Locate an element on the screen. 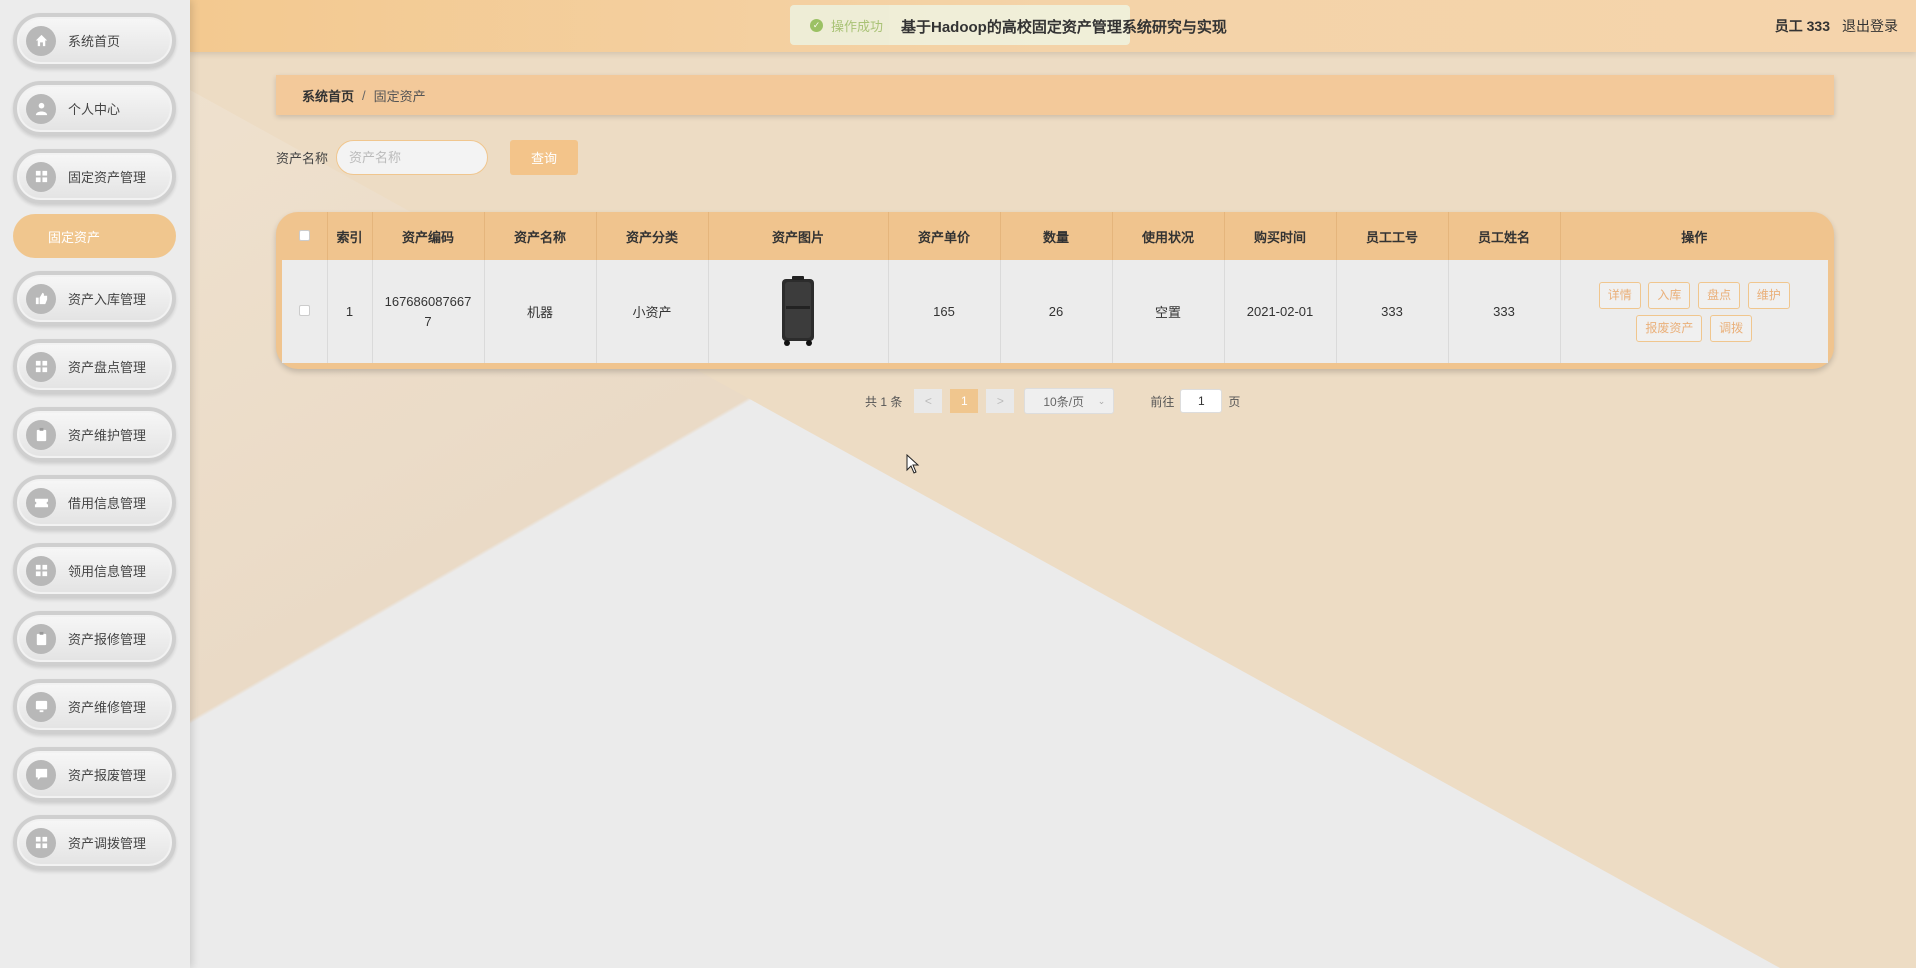 This screenshot has width=1916, height=968. sidebar-item-label: 资产入库管理 is located at coordinates (107, 299).